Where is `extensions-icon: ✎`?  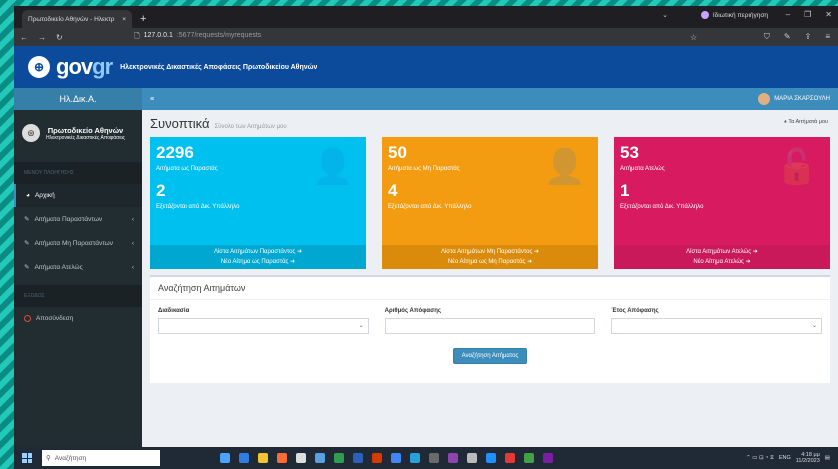
extensions-icon: ✎ is located at coordinates (787, 37).